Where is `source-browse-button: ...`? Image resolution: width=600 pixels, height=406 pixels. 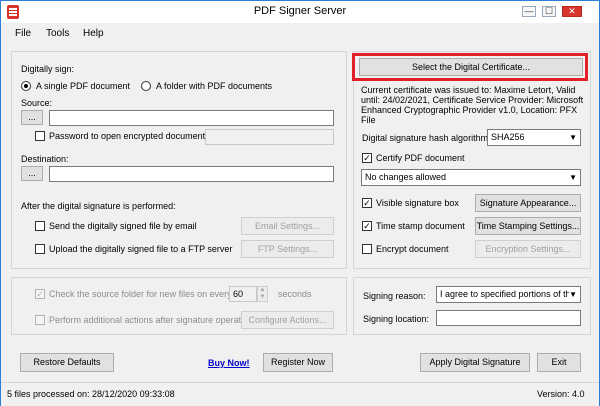 source-browse-button: ... is located at coordinates (32, 117).